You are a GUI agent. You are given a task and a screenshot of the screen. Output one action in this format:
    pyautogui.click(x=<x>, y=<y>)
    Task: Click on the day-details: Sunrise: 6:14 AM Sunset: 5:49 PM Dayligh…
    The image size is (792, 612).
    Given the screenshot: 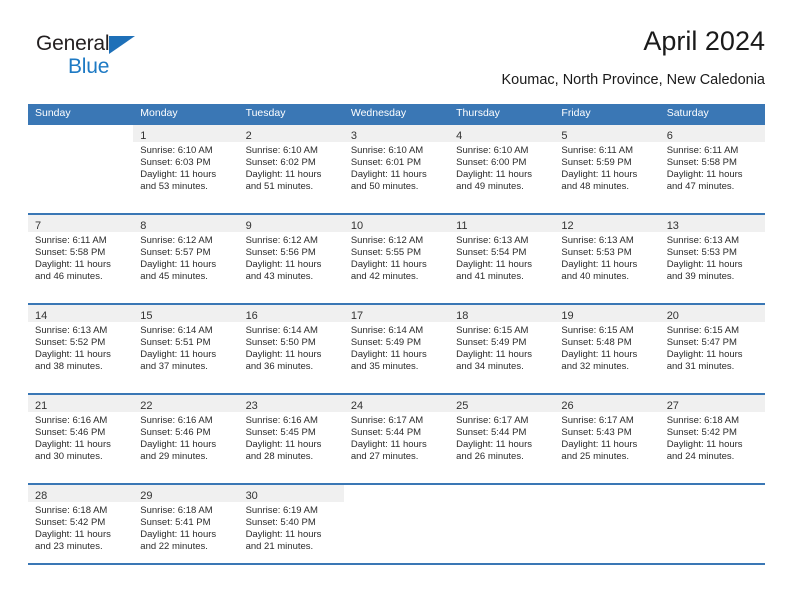 What is the action you would take?
    pyautogui.click(x=396, y=347)
    